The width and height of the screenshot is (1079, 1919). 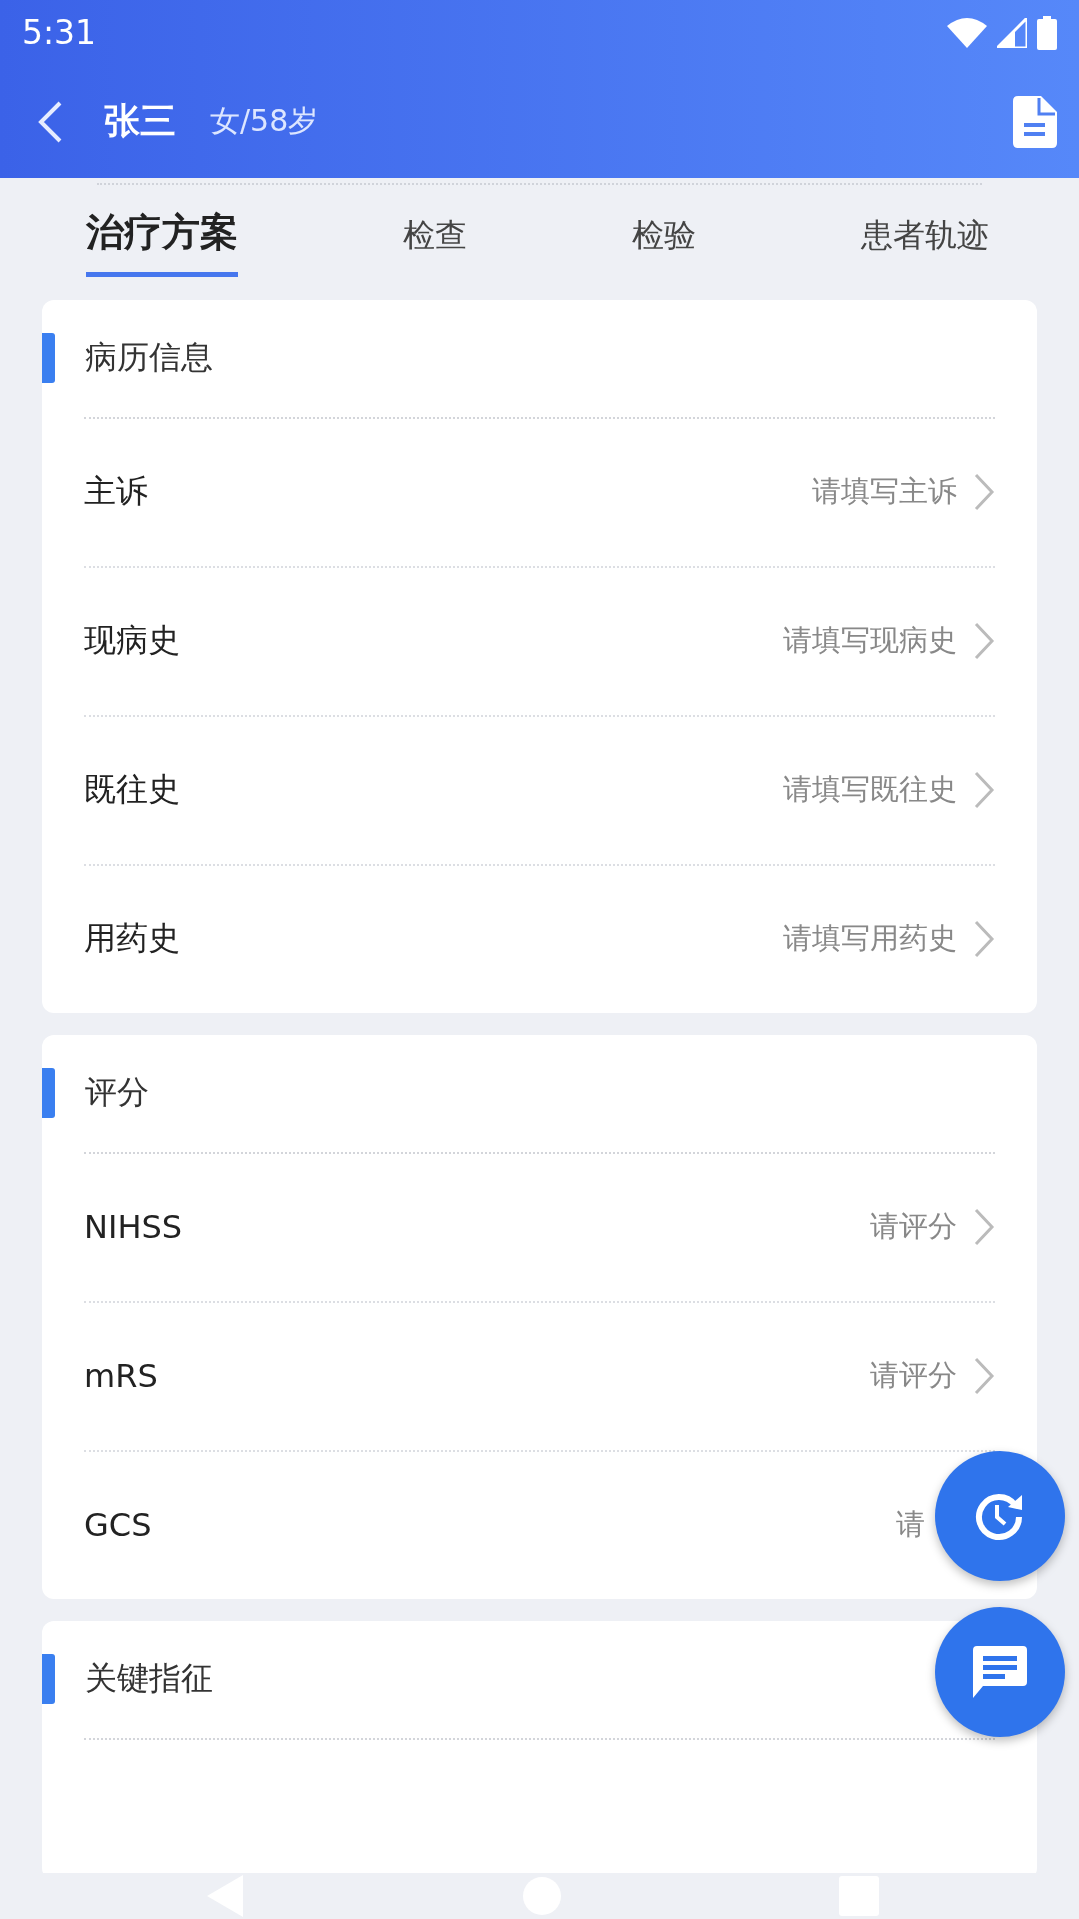 I want to click on field-placeholder: 请填写用药史, so click(x=870, y=939).